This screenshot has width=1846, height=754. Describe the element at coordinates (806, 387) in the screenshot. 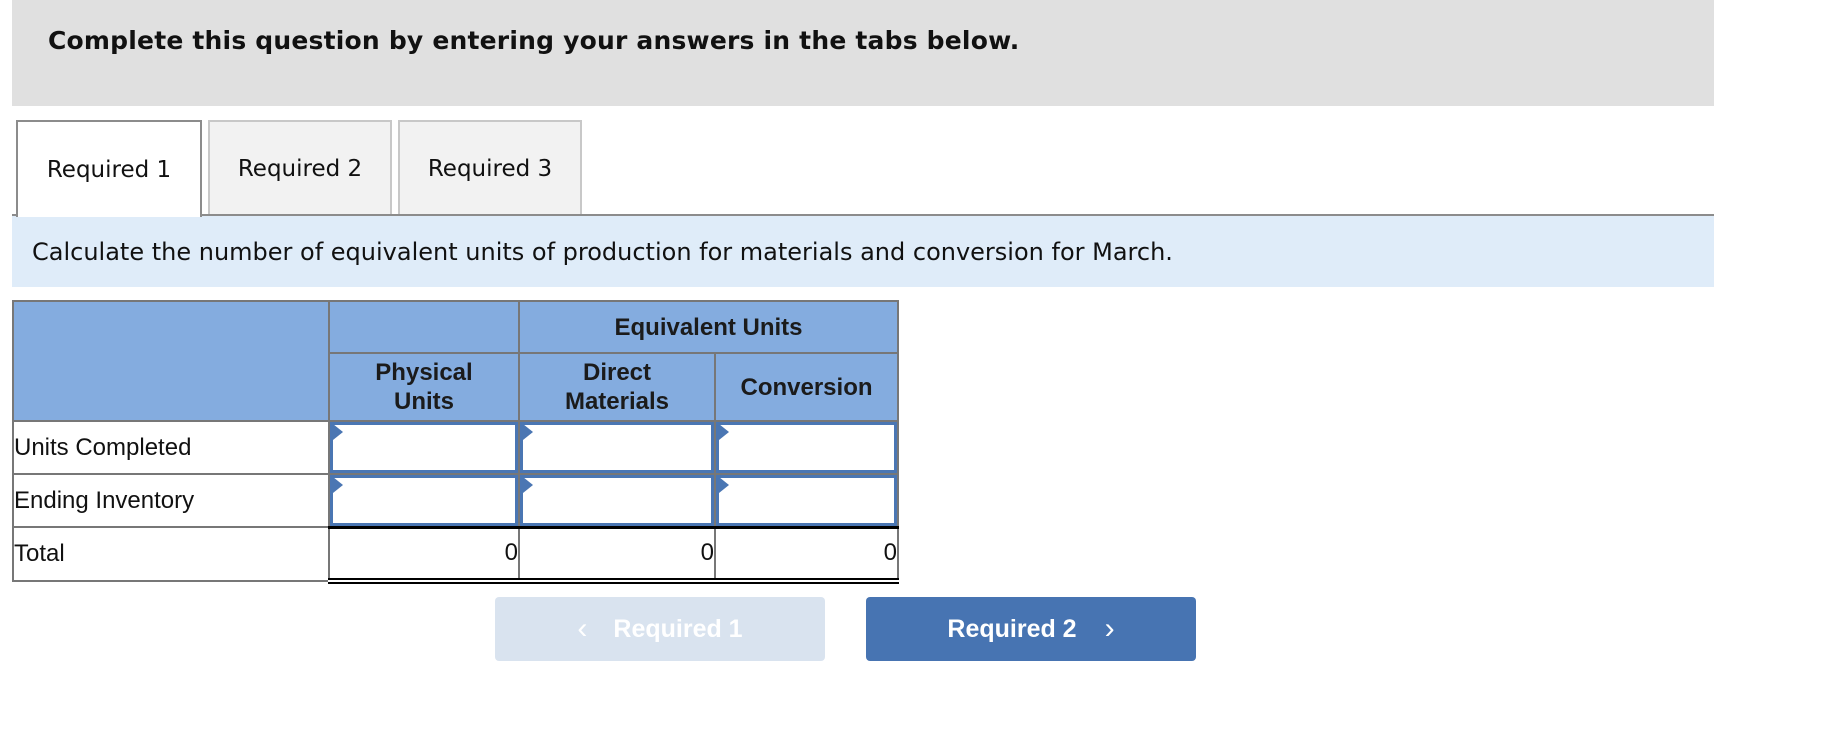

I see `conversion-header: Conversion` at that location.